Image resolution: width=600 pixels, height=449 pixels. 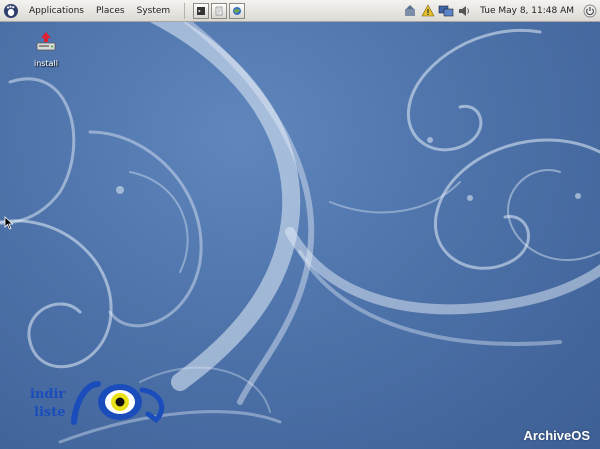 What do you see at coordinates (46, 63) in the screenshot?
I see `desktop-icon-label: install` at bounding box center [46, 63].